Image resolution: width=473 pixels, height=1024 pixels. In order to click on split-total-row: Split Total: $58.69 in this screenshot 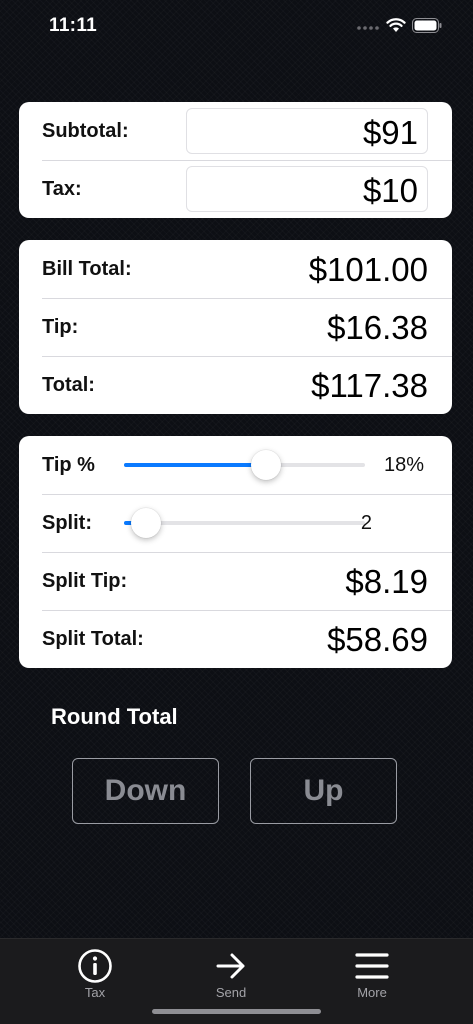, I will do `click(235, 639)`.